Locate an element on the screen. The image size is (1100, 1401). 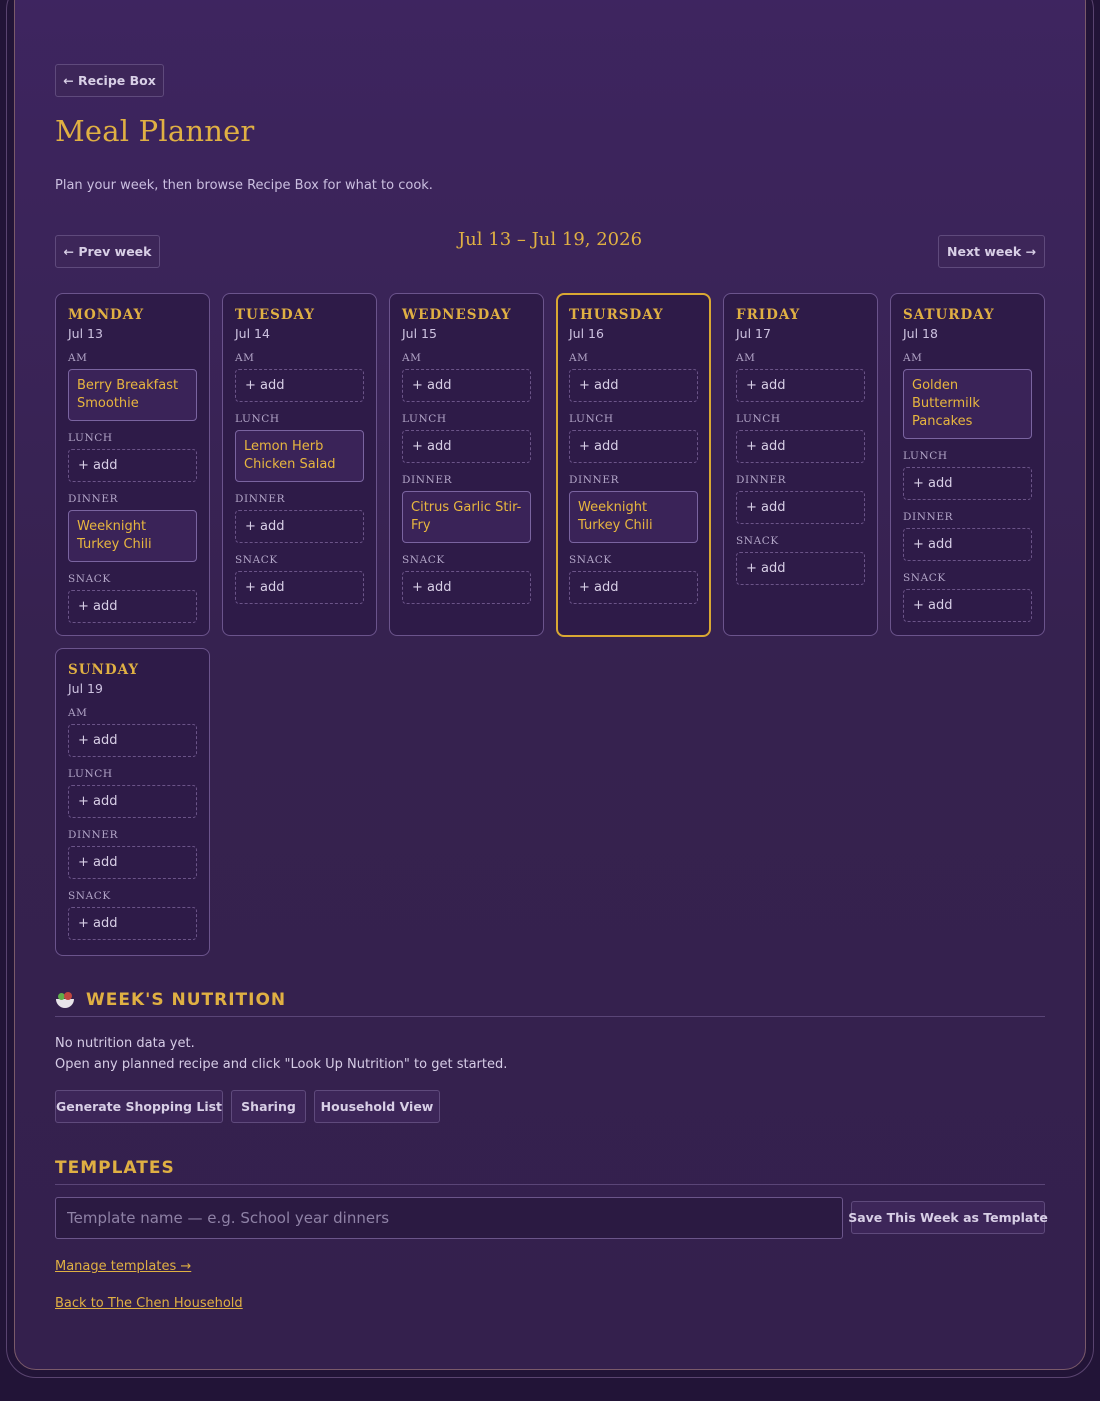
salad-bowl-icon is located at coordinates (65, 1000).